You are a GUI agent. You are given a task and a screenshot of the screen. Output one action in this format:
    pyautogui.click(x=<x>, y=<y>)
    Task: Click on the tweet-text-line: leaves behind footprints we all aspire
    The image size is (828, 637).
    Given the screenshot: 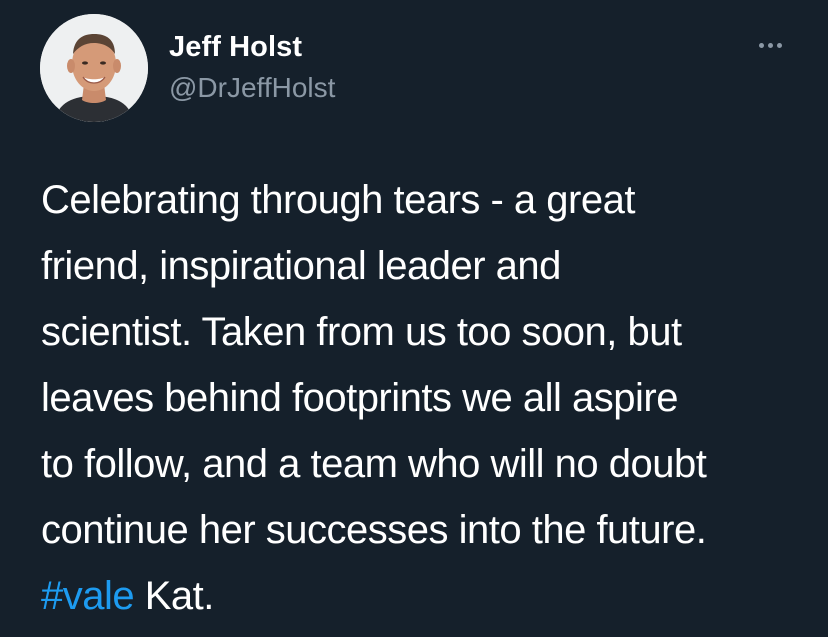 What is the action you would take?
    pyautogui.click(x=359, y=398)
    